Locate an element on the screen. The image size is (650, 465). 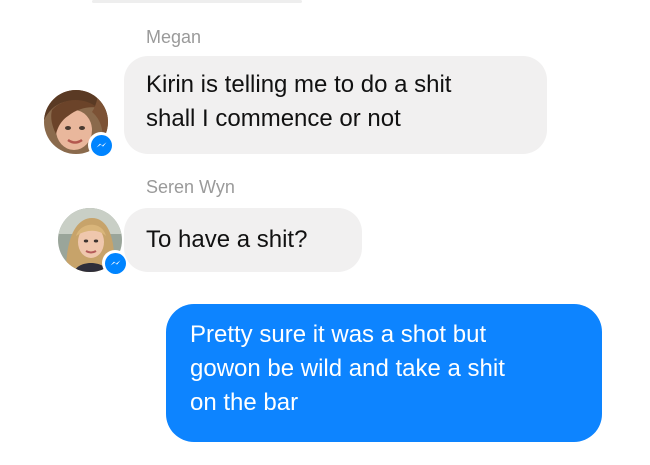
avatar-megan is located at coordinates (79, 124).